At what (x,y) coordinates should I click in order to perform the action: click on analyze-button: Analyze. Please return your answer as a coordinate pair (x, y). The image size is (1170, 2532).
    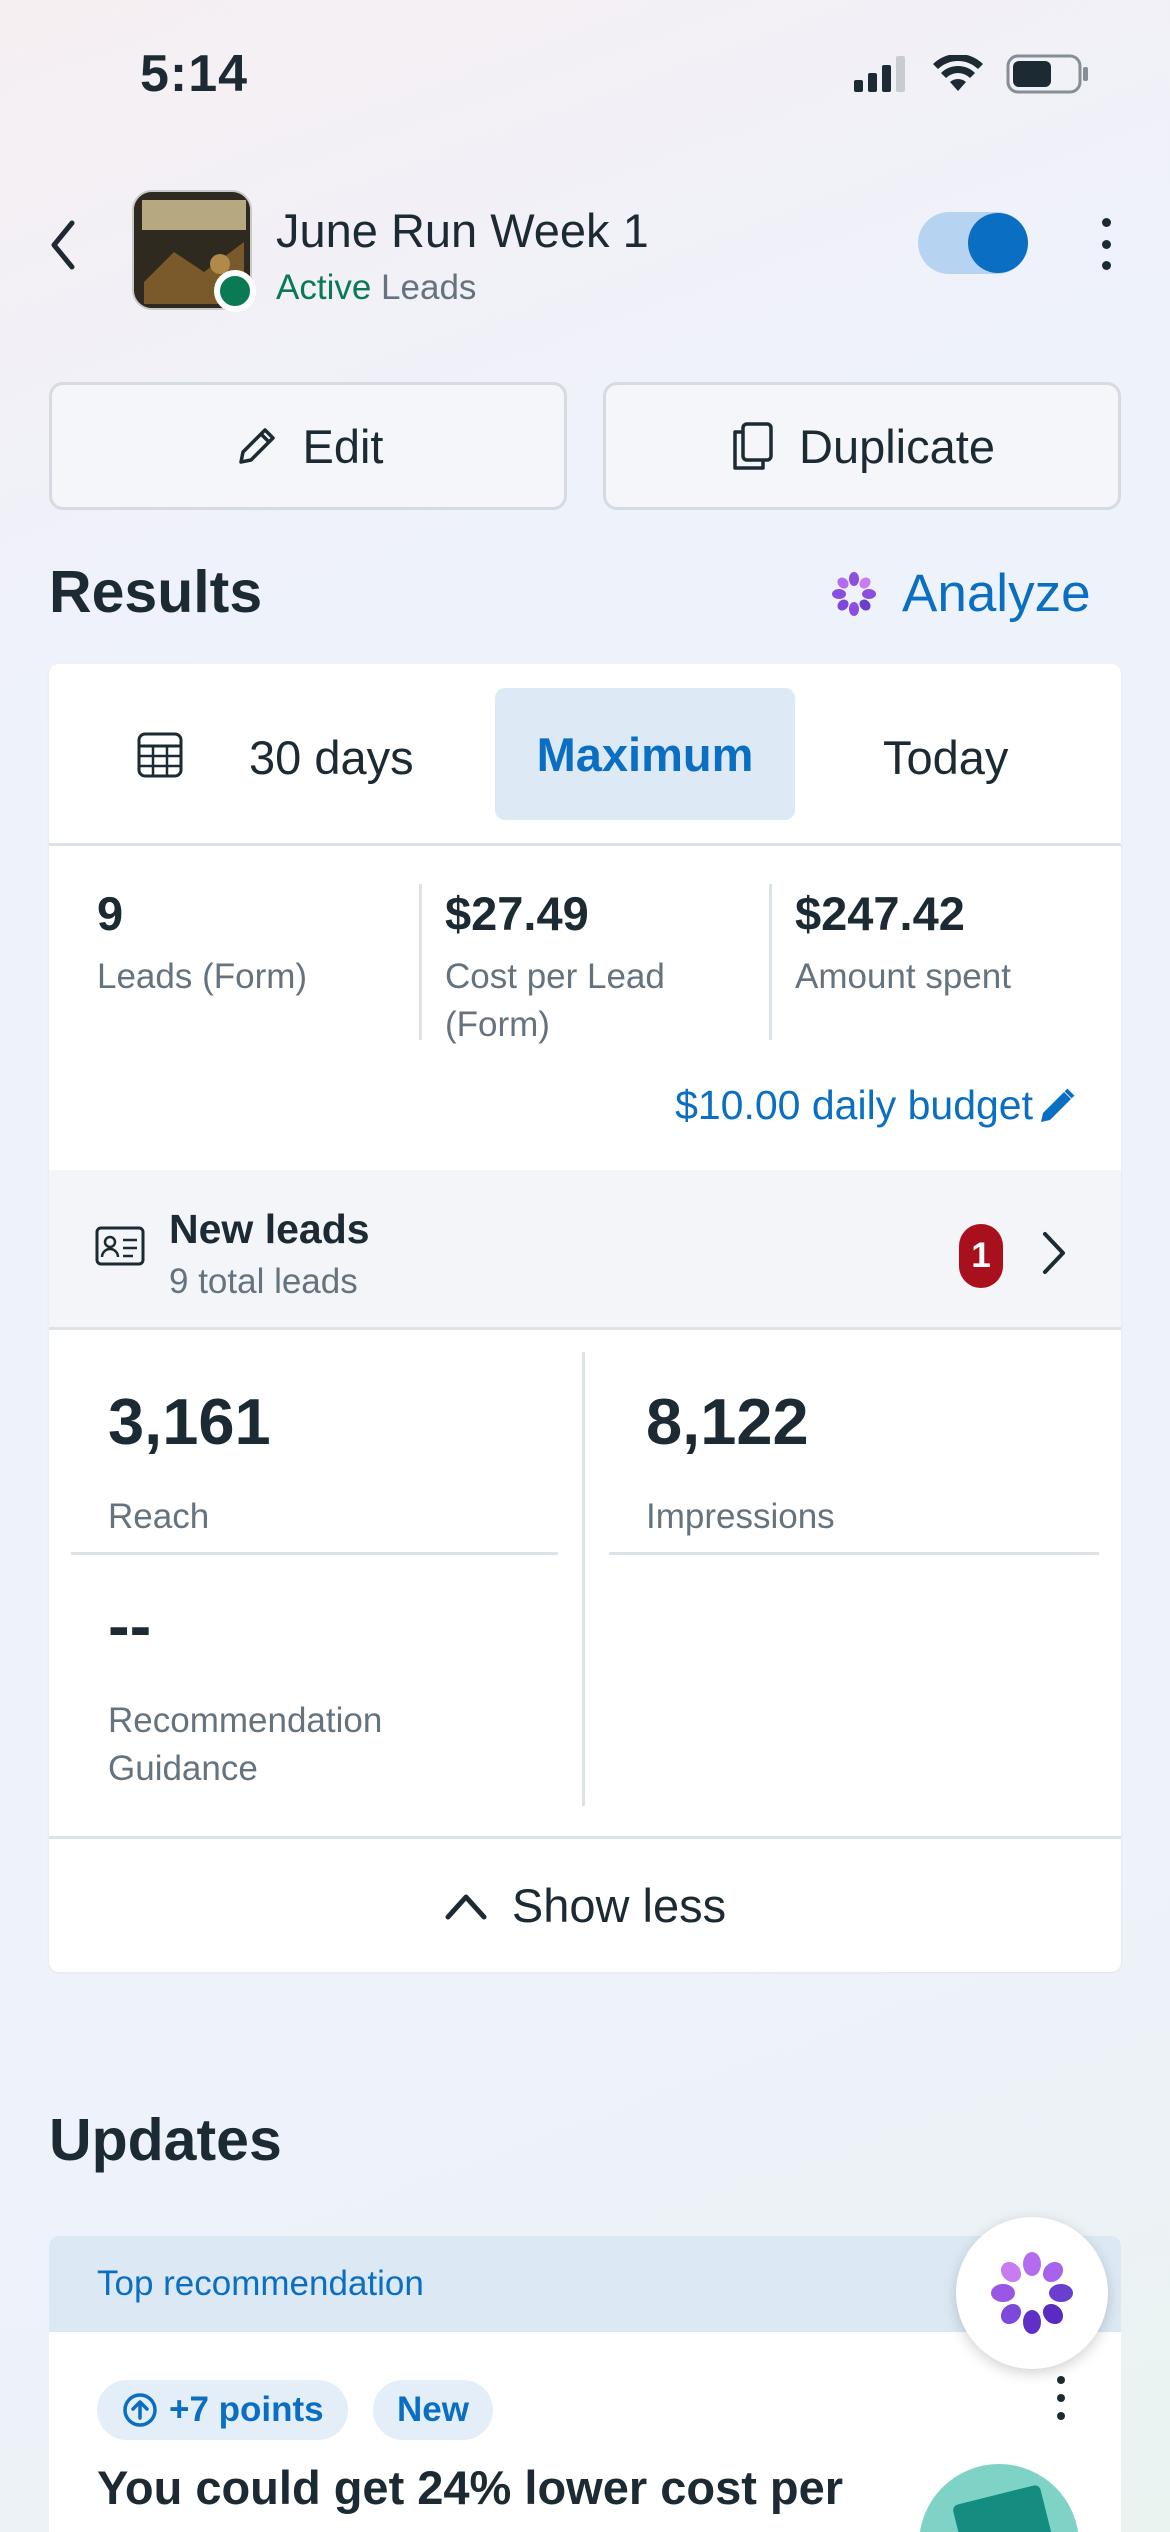
    Looking at the image, I should click on (960, 593).